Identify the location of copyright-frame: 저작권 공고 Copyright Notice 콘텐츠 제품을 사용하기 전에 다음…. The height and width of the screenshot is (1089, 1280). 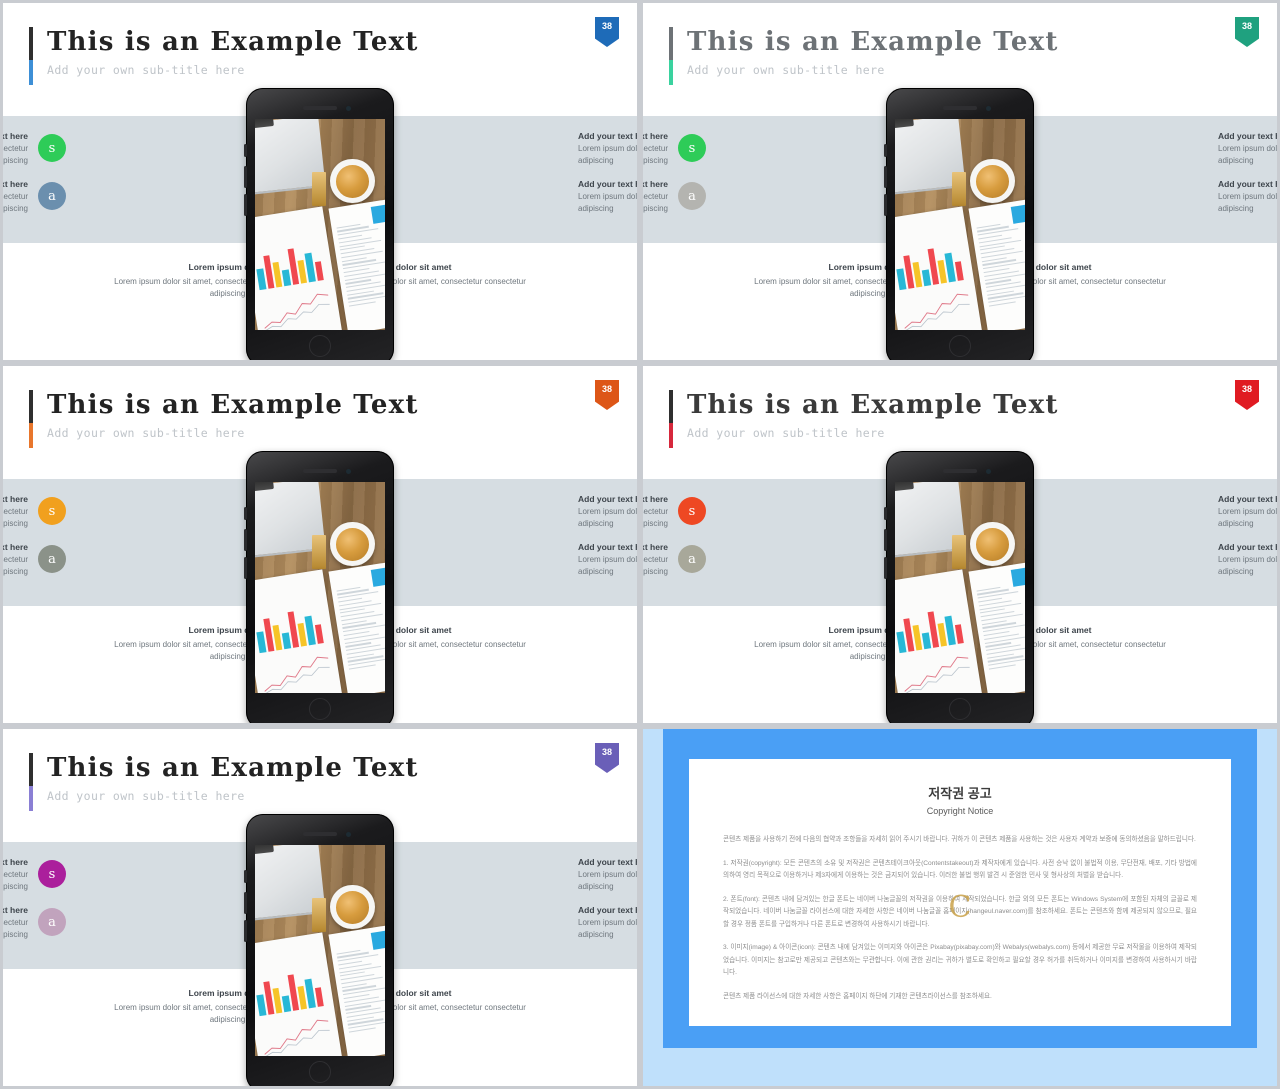
(960, 888).